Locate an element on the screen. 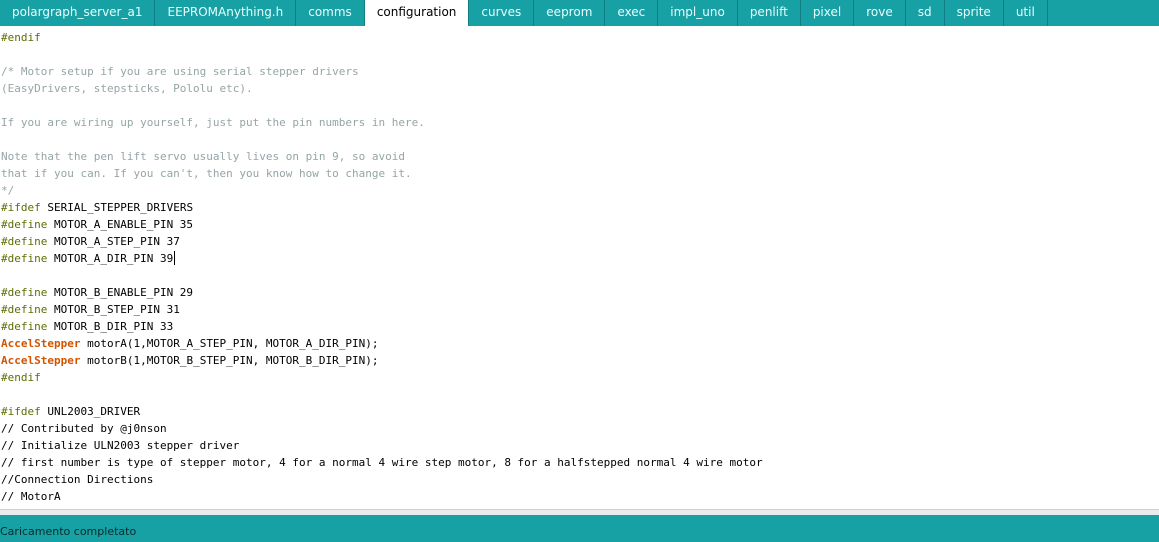 This screenshot has height=542, width=1159. code-token-comment: (EasyDrivers, stepsticks, Pololu etc). is located at coordinates (127, 88).